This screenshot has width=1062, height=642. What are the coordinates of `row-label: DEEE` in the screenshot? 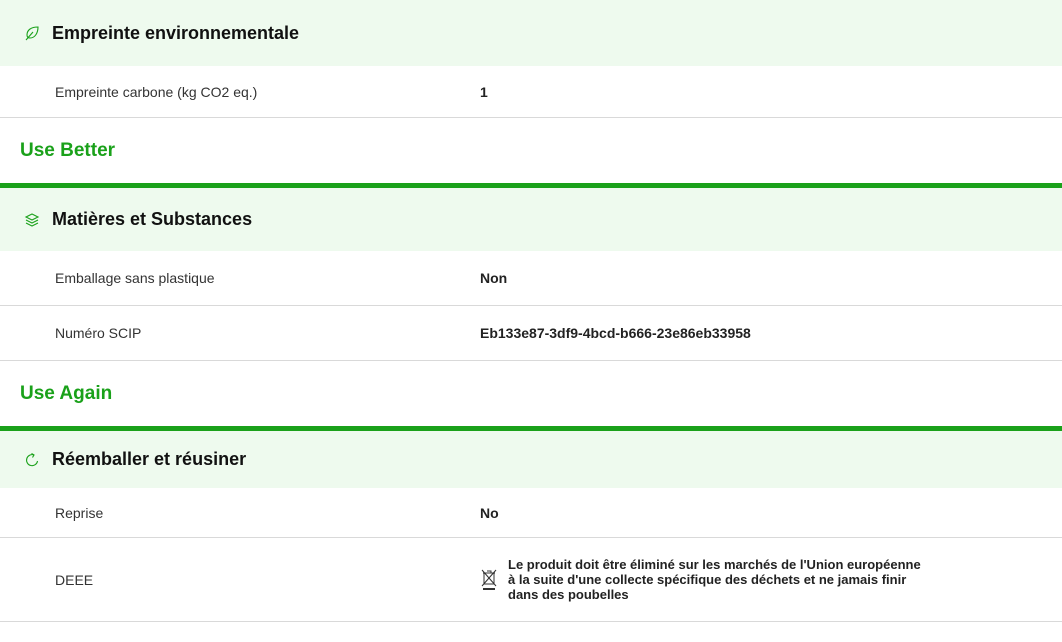 It's located at (74, 579).